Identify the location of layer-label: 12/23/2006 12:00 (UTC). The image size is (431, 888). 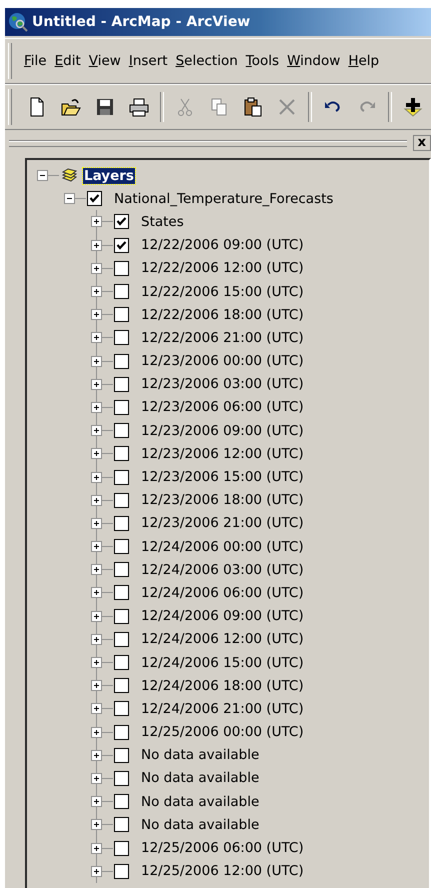
(222, 454).